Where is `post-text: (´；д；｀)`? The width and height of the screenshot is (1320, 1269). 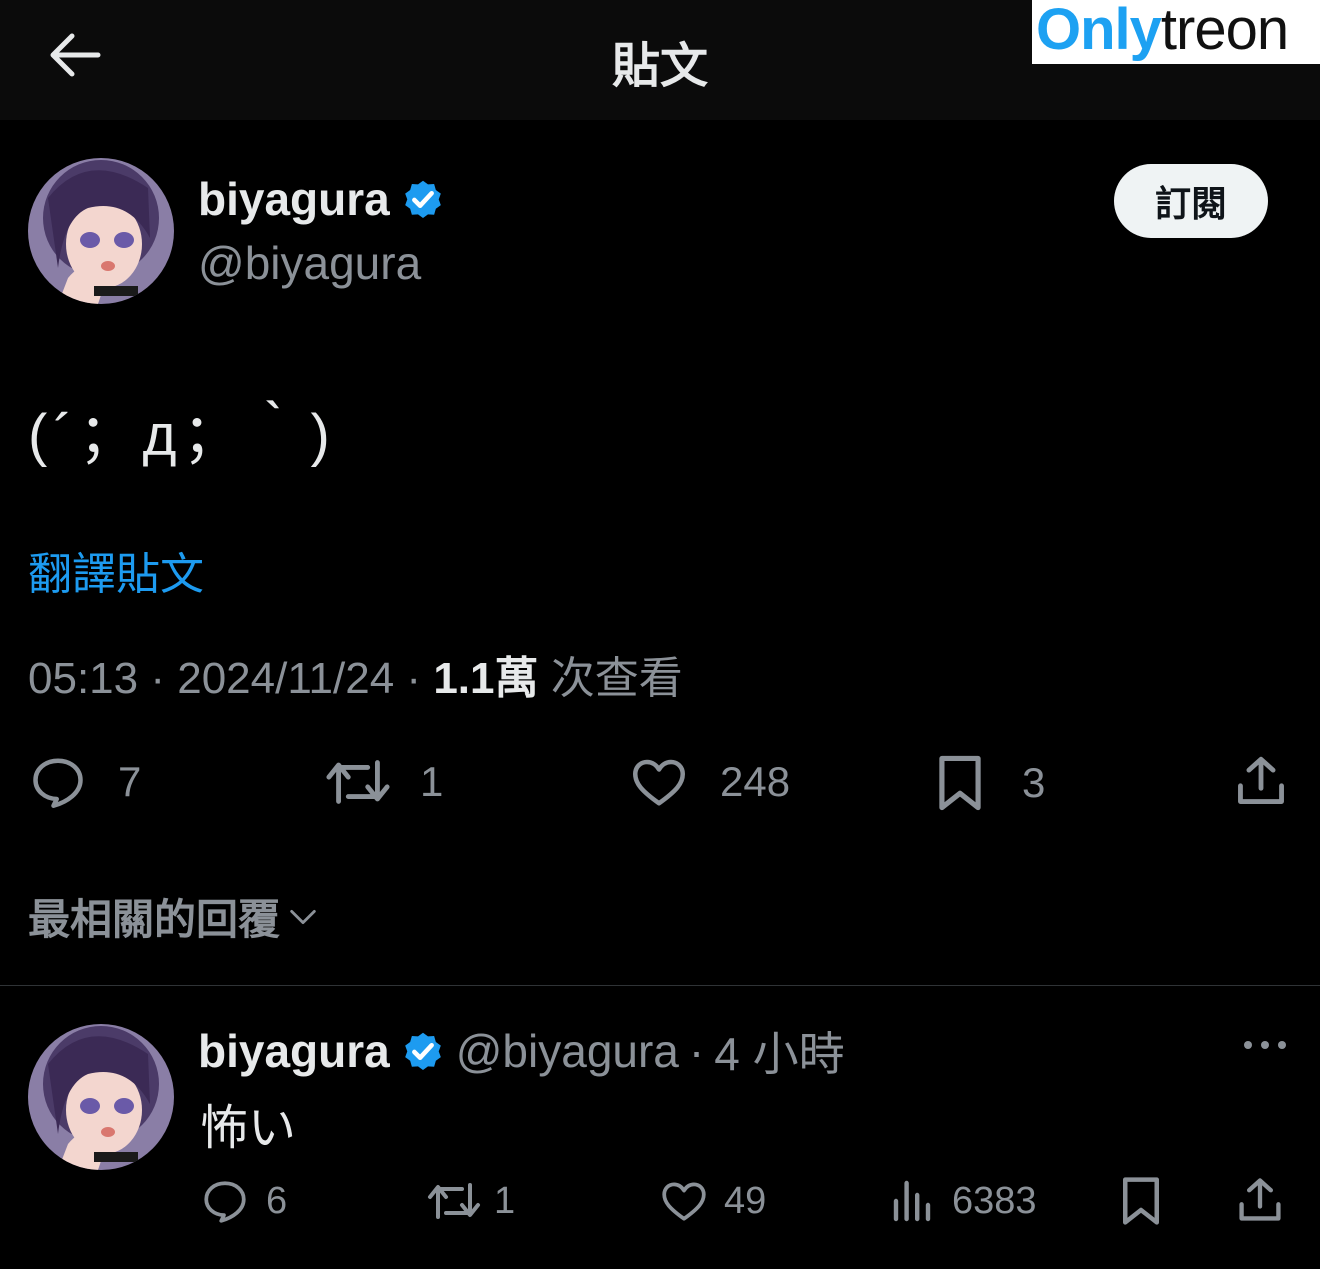
post-text: (´；д；｀) is located at coordinates (182, 435).